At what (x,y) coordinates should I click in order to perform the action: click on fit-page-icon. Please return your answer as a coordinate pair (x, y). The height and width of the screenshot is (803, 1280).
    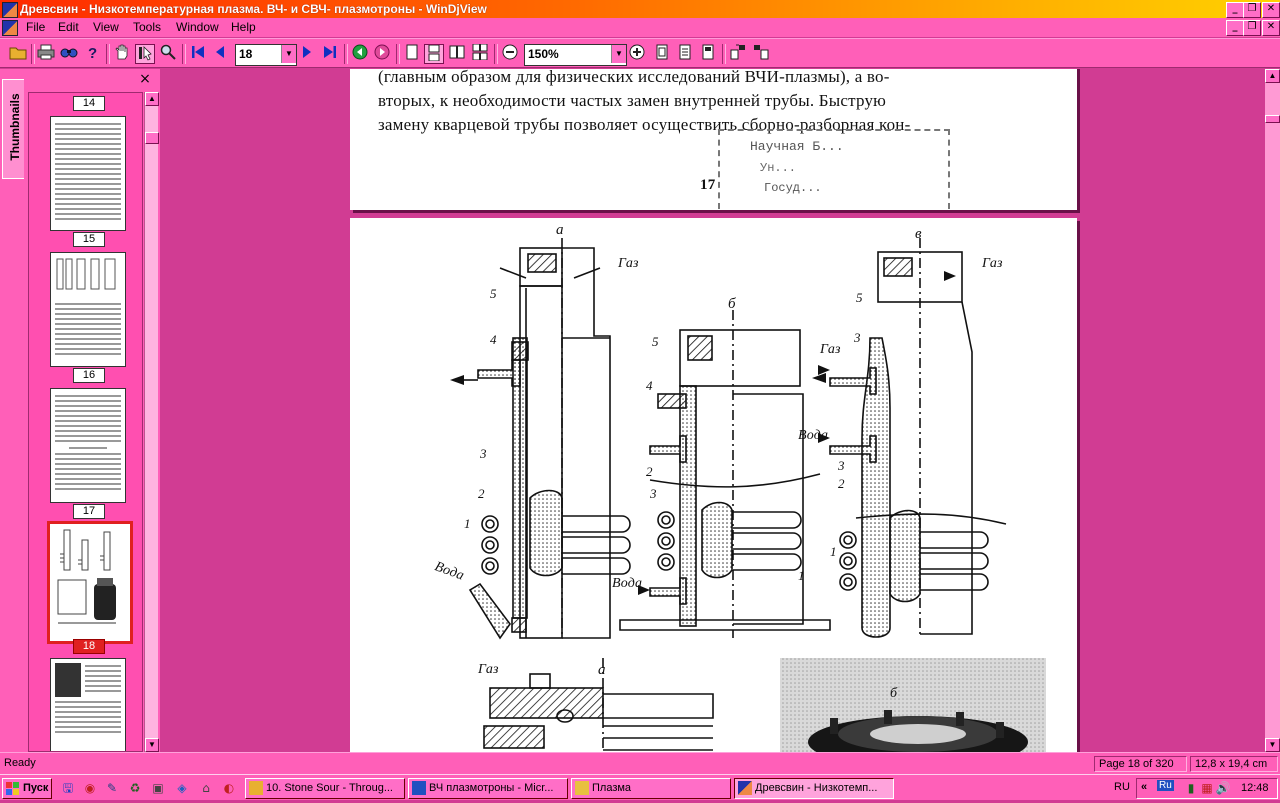
    Looking at the image, I should click on (662, 54).